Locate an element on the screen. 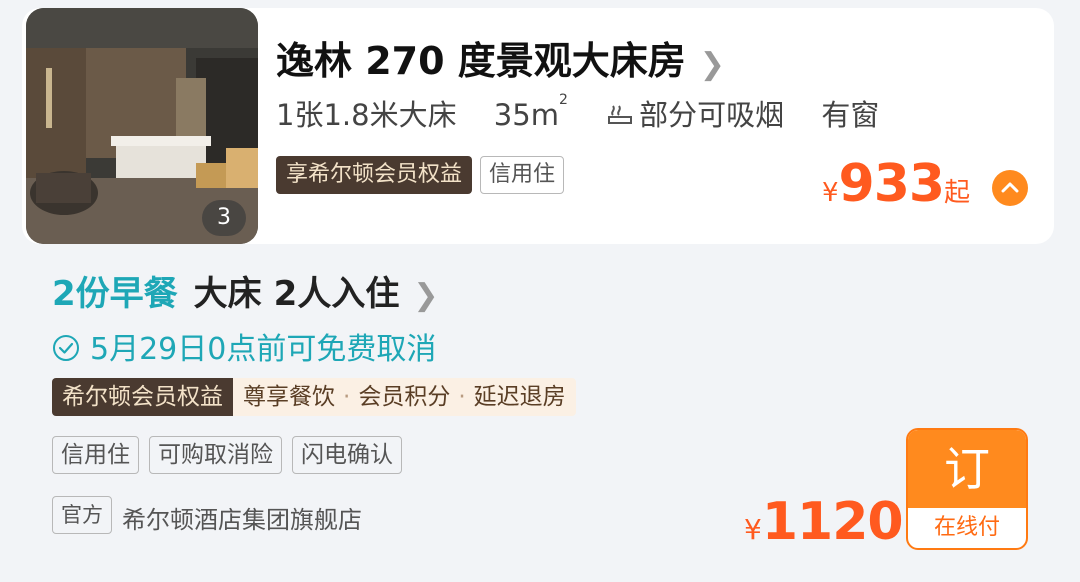 This screenshot has width=1080, height=582. guest-count-label: 2人入住 is located at coordinates (336, 294).